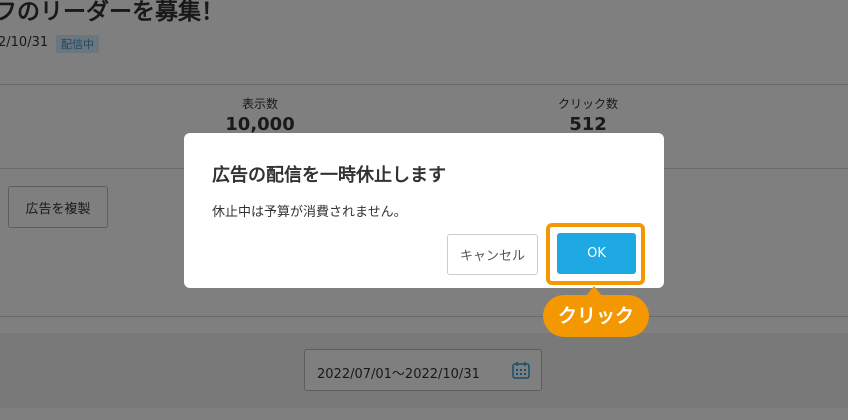 The image size is (848, 420). Describe the element at coordinates (329, 175) in the screenshot. I see `dialog-title: 広告の配信を一時休止します` at that location.